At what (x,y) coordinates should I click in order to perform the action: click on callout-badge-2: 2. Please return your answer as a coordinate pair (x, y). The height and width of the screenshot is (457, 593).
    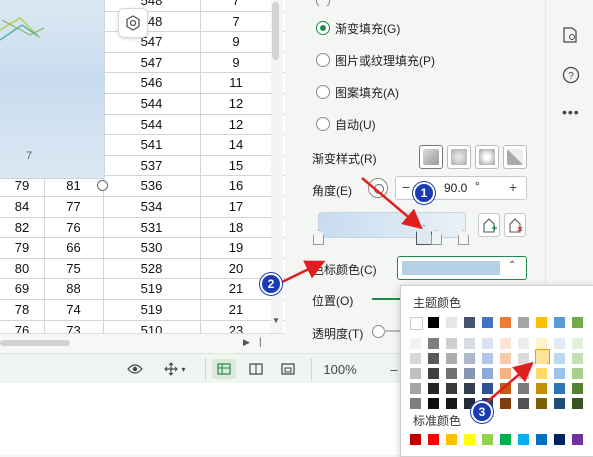
    Looking at the image, I should click on (271, 284).